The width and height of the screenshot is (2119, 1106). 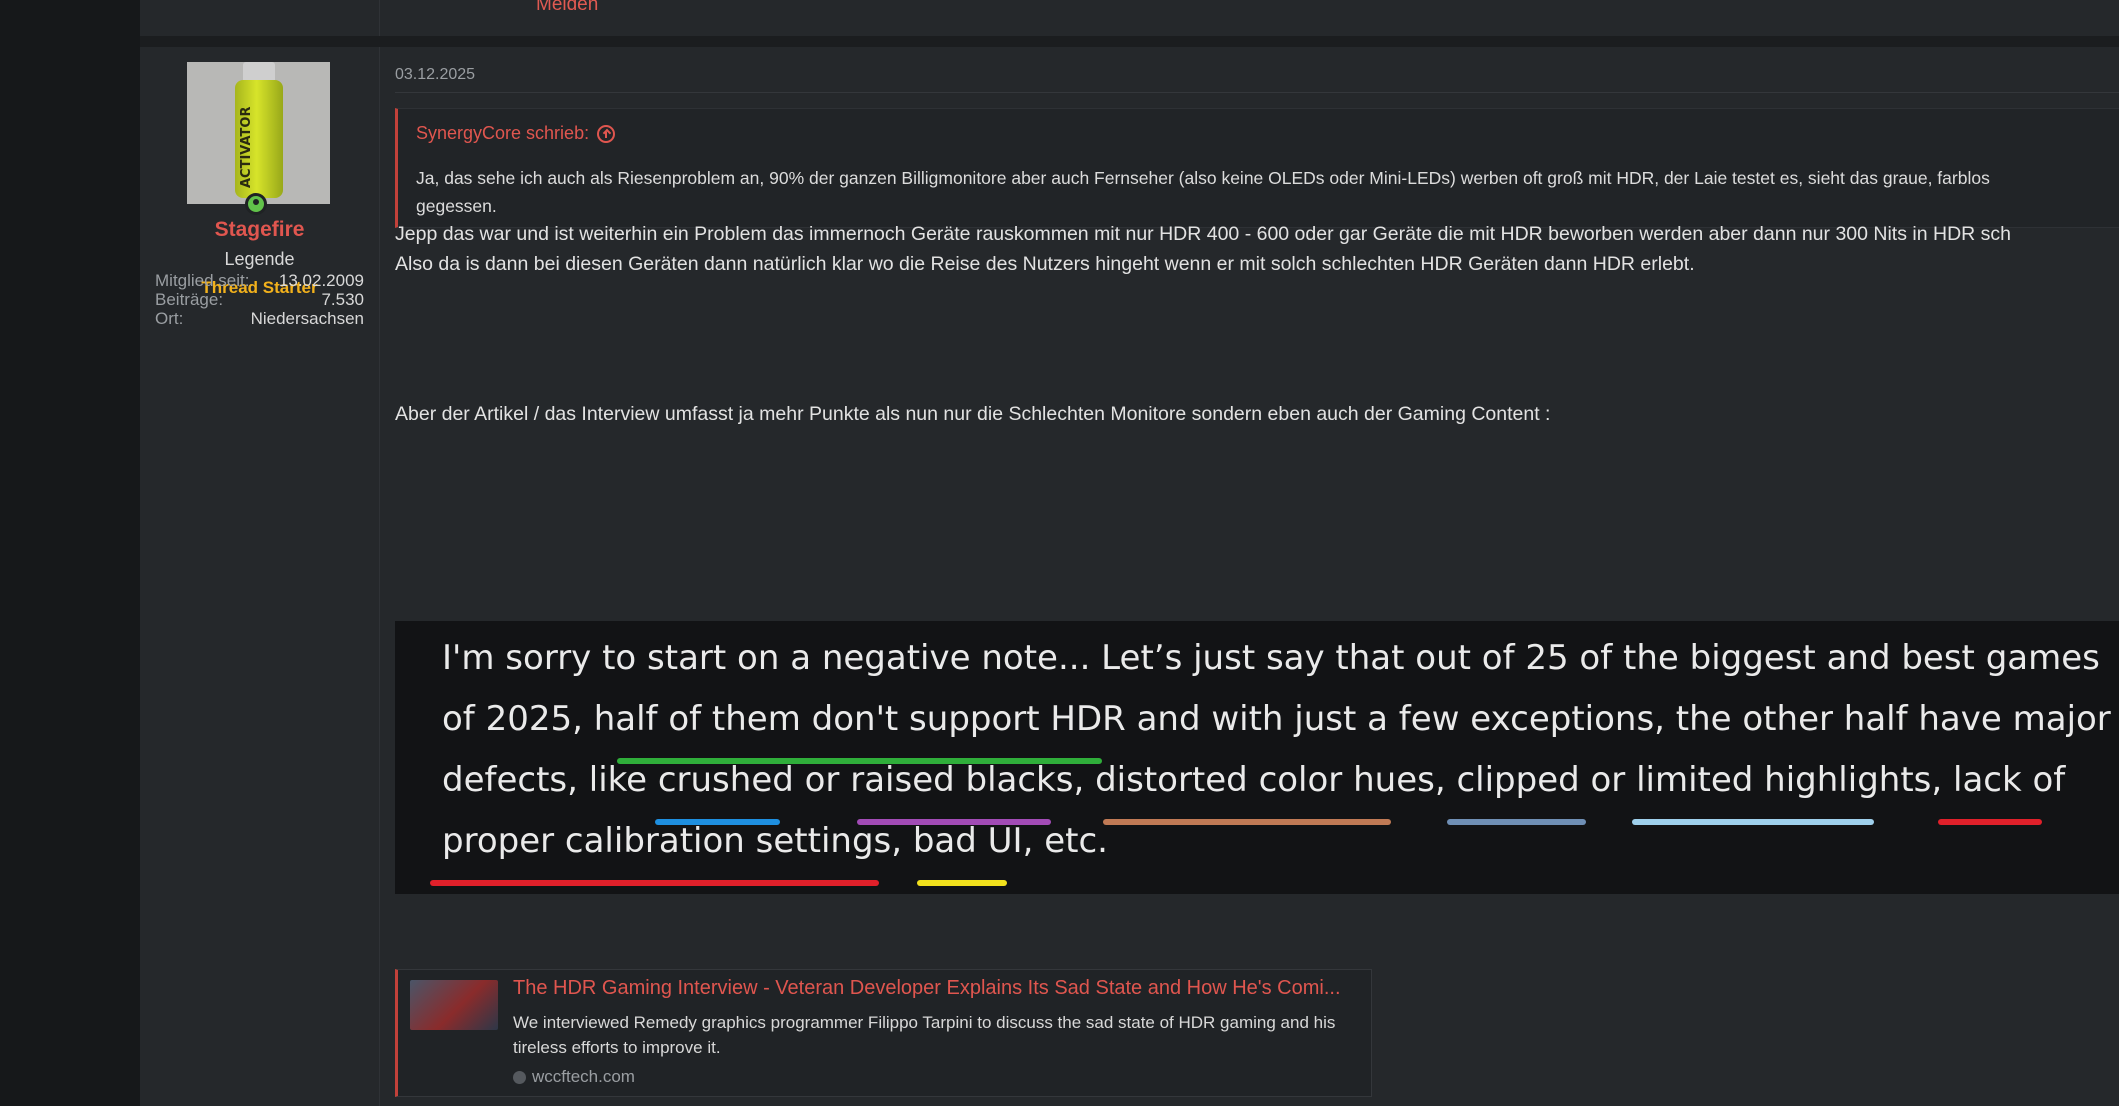 What do you see at coordinates (962, 883) in the screenshot?
I see `yellow-underline` at bounding box center [962, 883].